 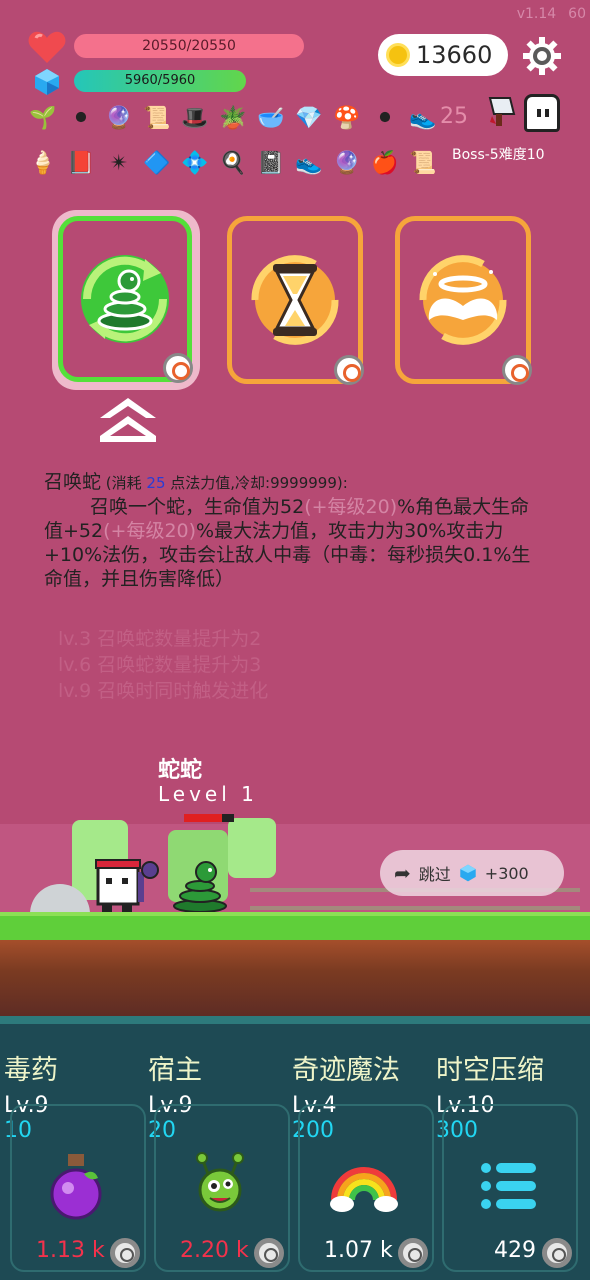 I want to click on snake-summon-icon, so click(x=125, y=299).